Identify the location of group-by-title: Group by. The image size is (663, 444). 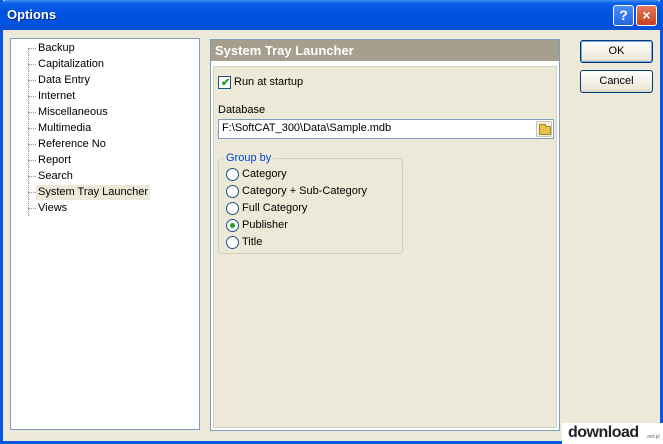
(249, 158).